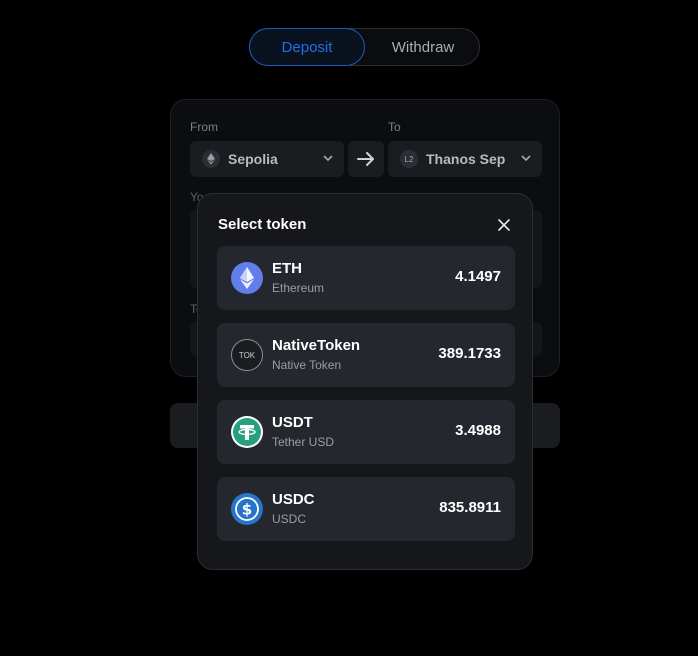  Describe the element at coordinates (307, 365) in the screenshot. I see `token-name: Native Token` at that location.